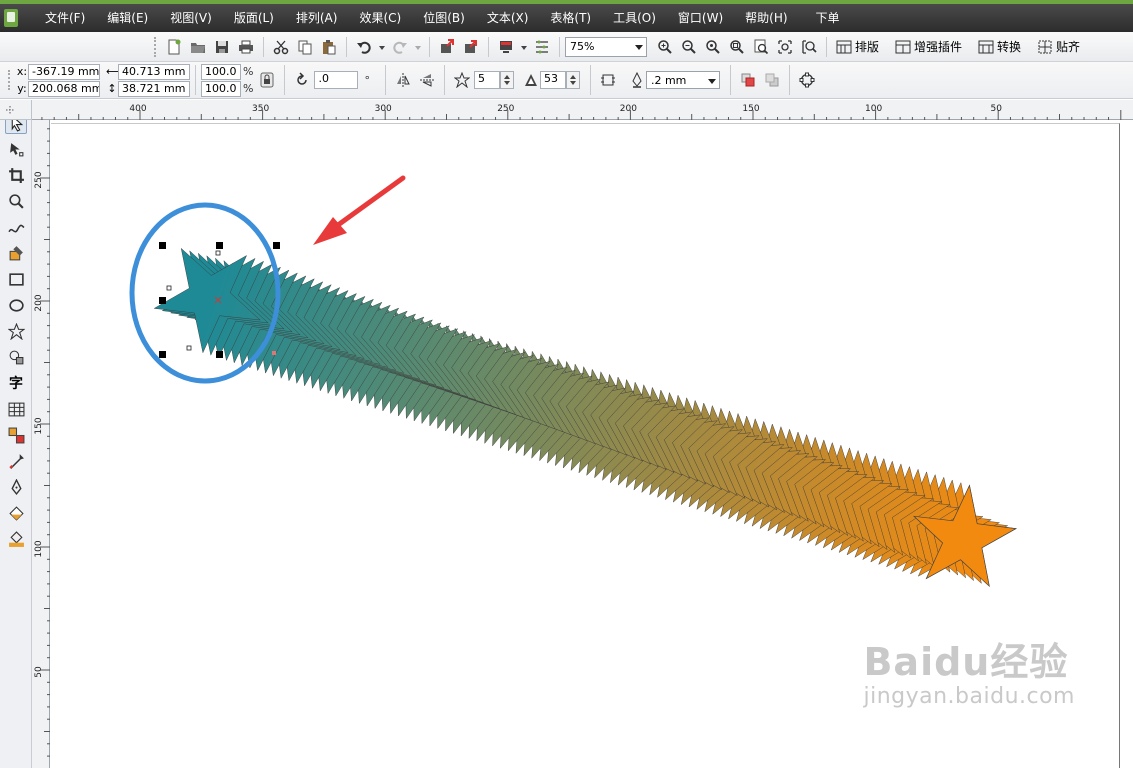  I want to click on menu-tools: 工具(O), so click(634, 18).